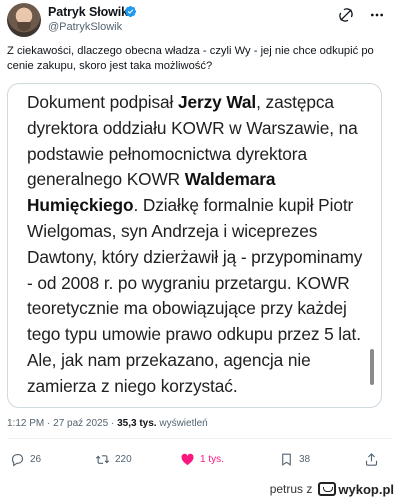 The width and height of the screenshot is (400, 500). I want to click on wykop-logo: wykop.pl, so click(356, 489).